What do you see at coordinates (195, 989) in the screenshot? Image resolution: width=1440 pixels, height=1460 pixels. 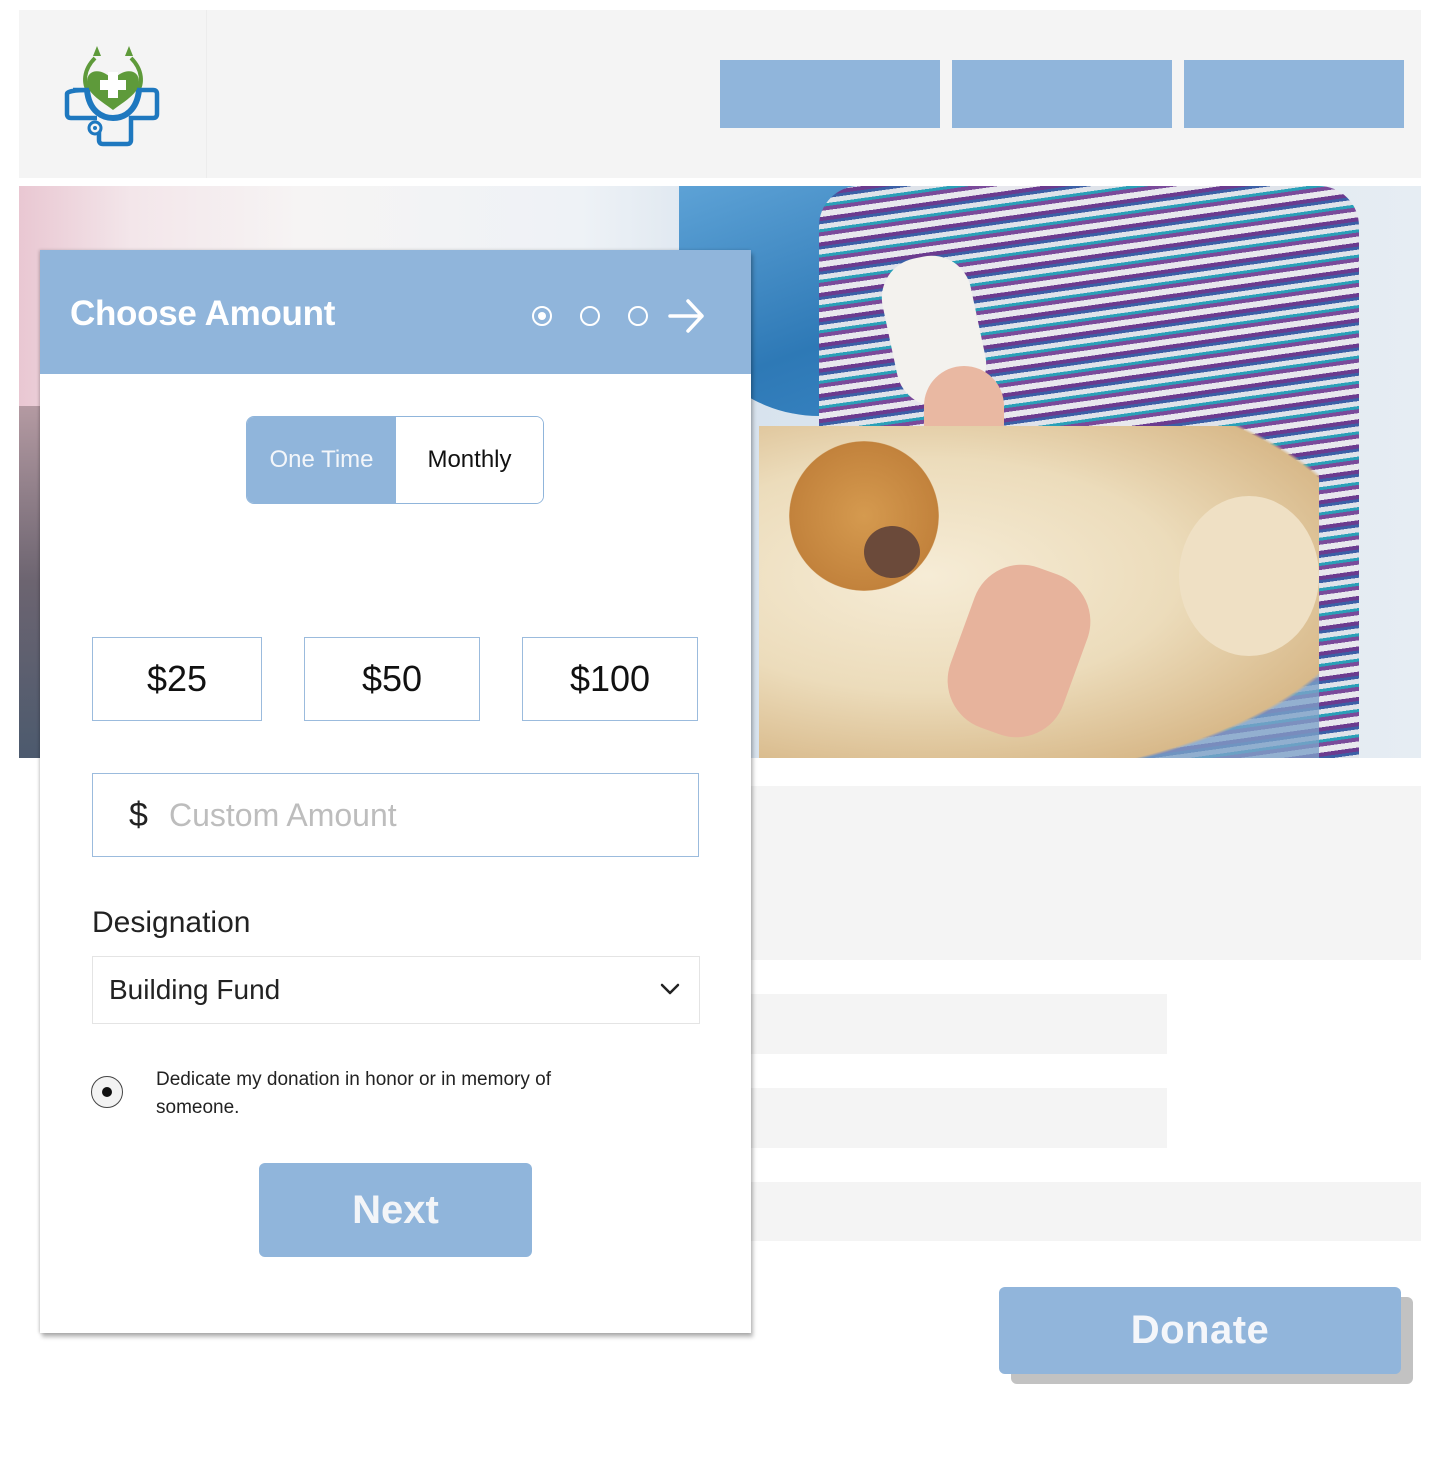 I see `designation-selected-value: Building Fund` at bounding box center [195, 989].